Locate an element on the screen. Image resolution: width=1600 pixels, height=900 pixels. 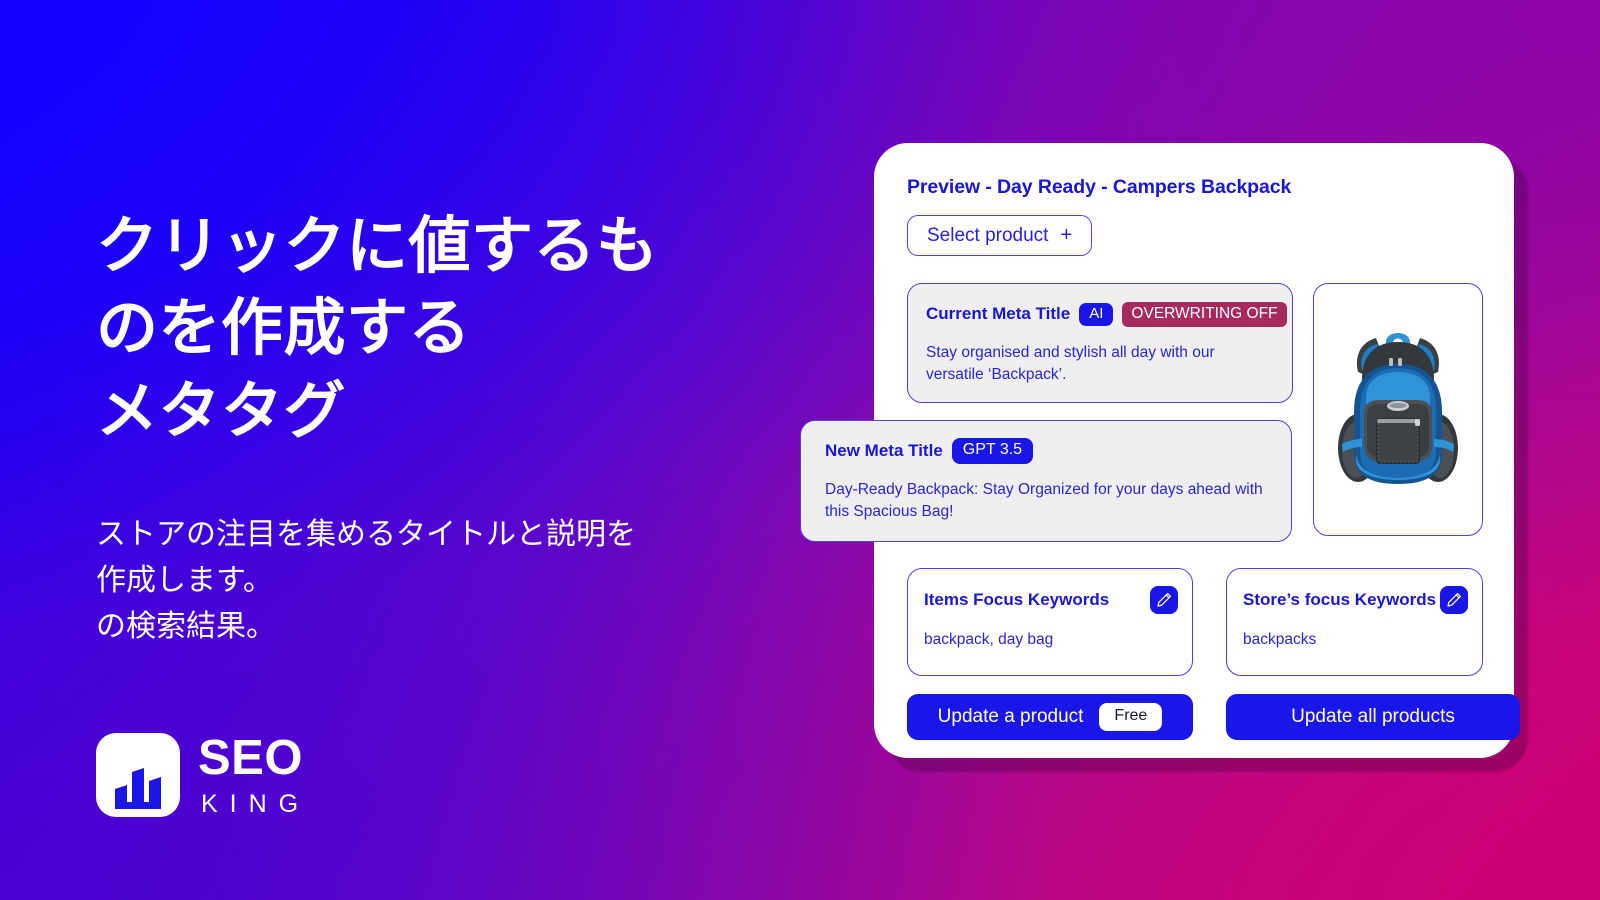
new-meta-header: New Meta Title GPT 3.5 is located at coordinates (1049, 451).